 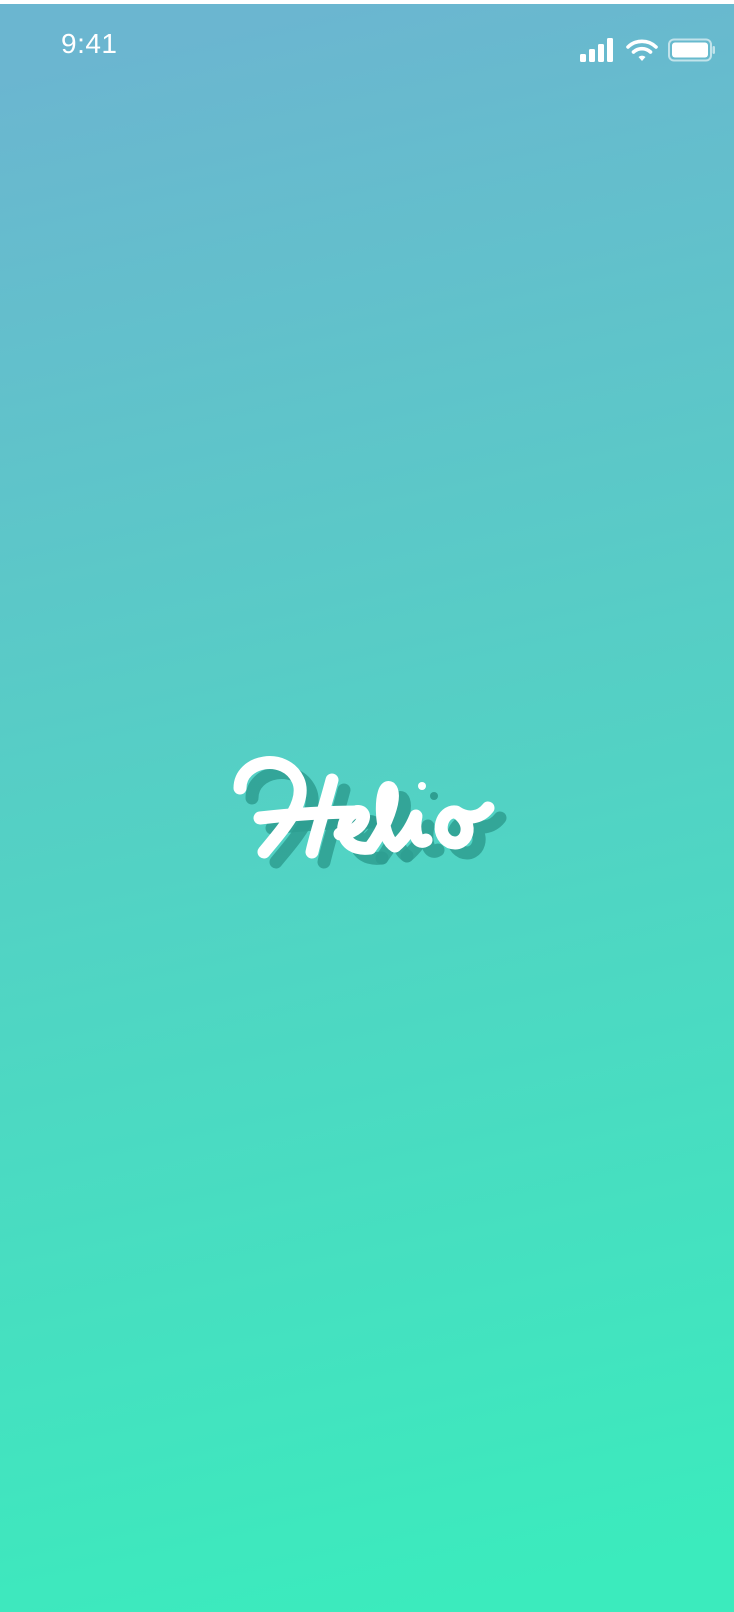 What do you see at coordinates (89, 43) in the screenshot?
I see `status-time: 9:41` at bounding box center [89, 43].